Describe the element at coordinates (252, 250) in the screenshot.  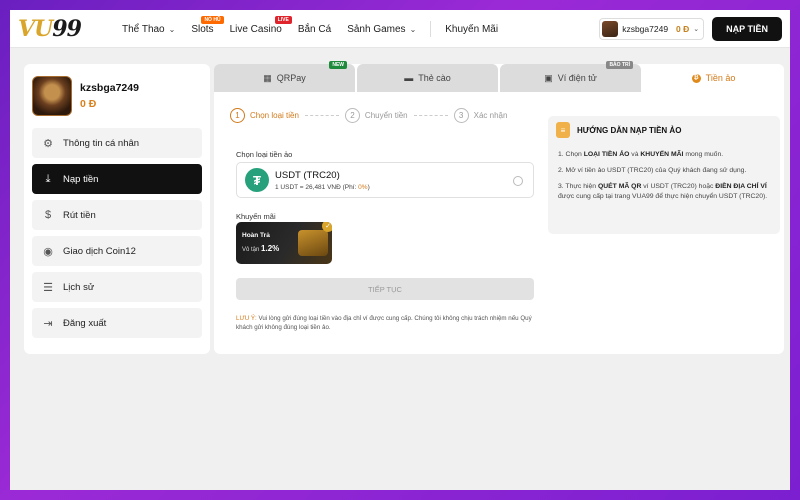
I see `promo-sub-text: Vô tận` at that location.